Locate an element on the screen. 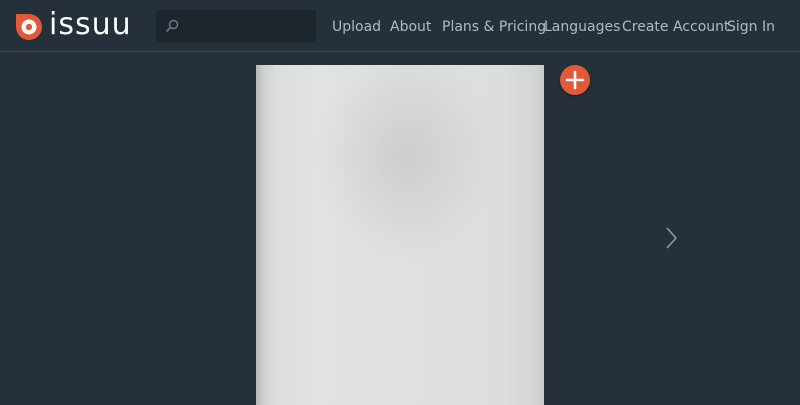  nav-languages-link: Languages is located at coordinates (582, 27).